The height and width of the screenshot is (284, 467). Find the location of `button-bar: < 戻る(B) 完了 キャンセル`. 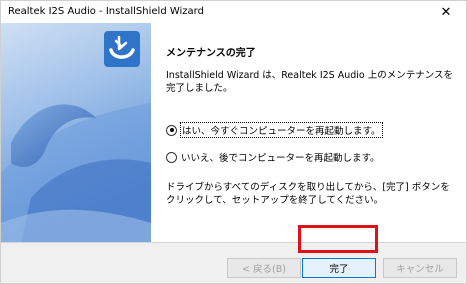

button-bar: < 戻る(B) 完了 キャンセル is located at coordinates (233, 263).